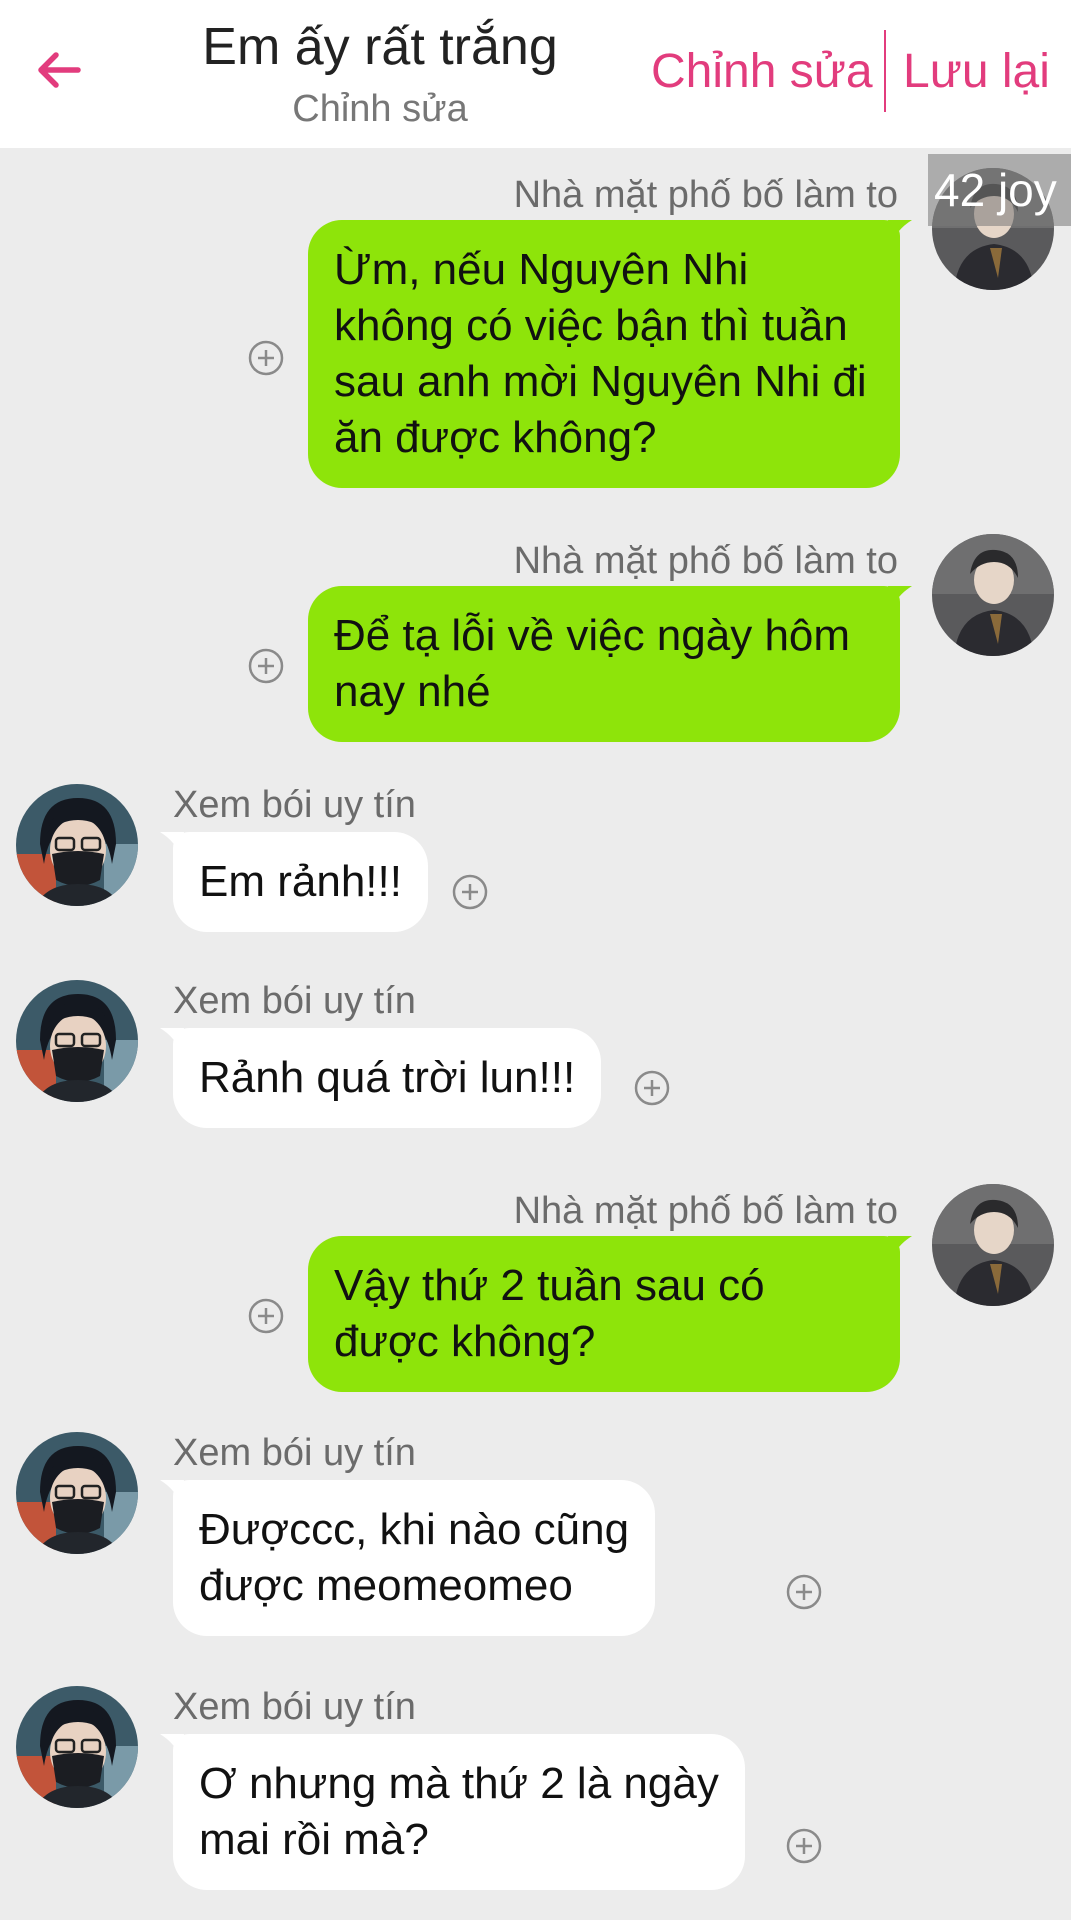 The height and width of the screenshot is (1920, 1071). I want to click on watermark-badge: 42 joy, so click(999, 190).